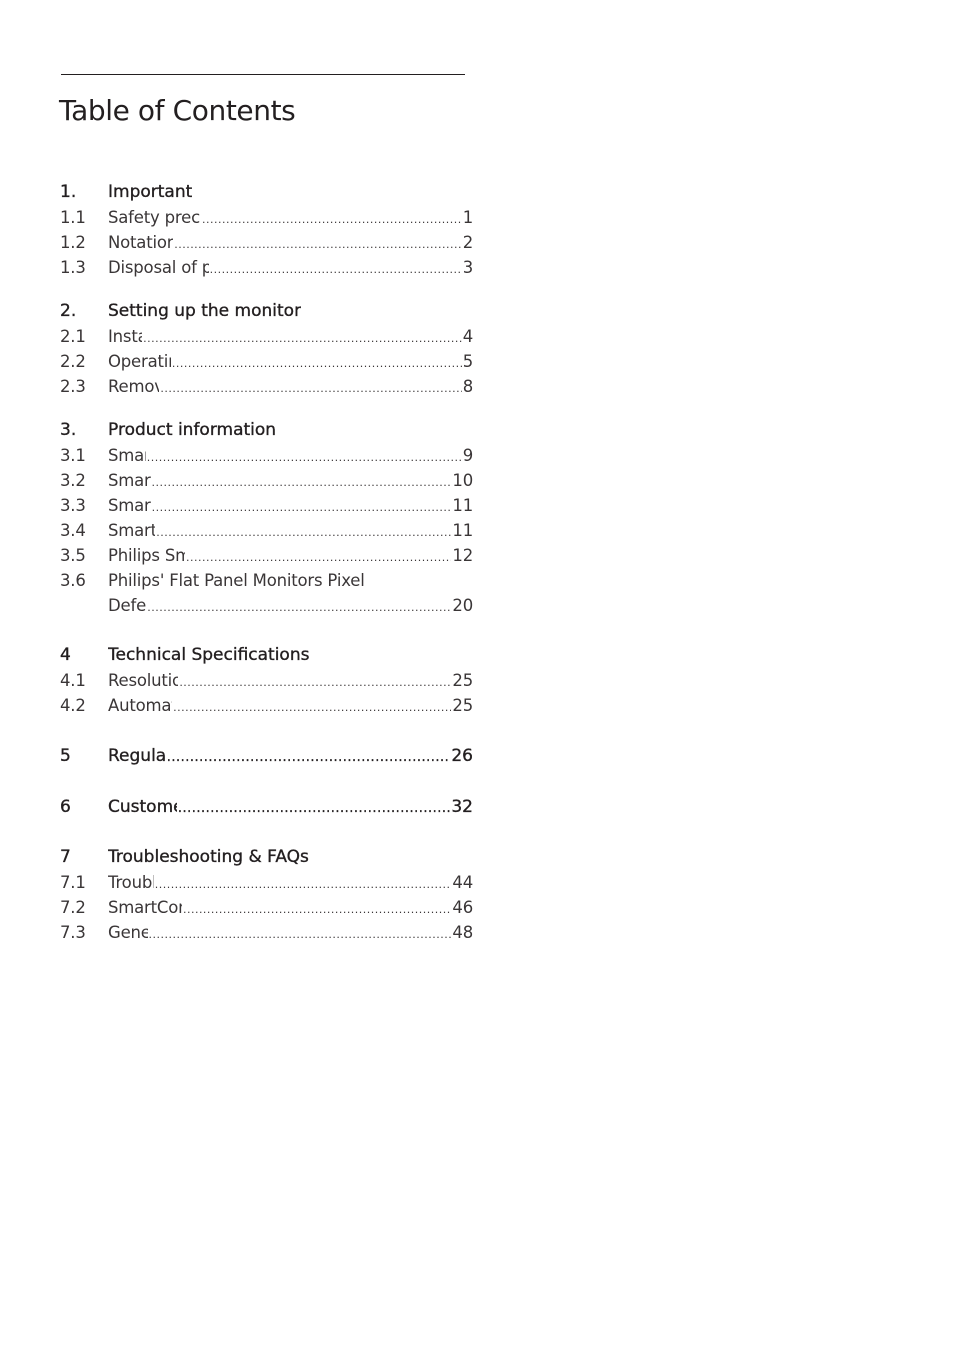 This screenshot has width=954, height=1350. I want to click on entry-page: 1, so click(468, 217).